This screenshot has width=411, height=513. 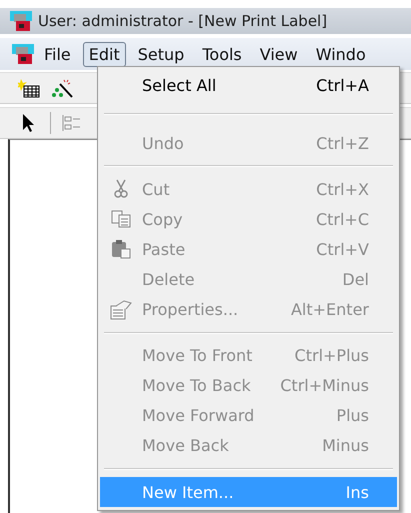 What do you see at coordinates (248, 492) in the screenshot?
I see `menu-item: New Item... Ins` at bounding box center [248, 492].